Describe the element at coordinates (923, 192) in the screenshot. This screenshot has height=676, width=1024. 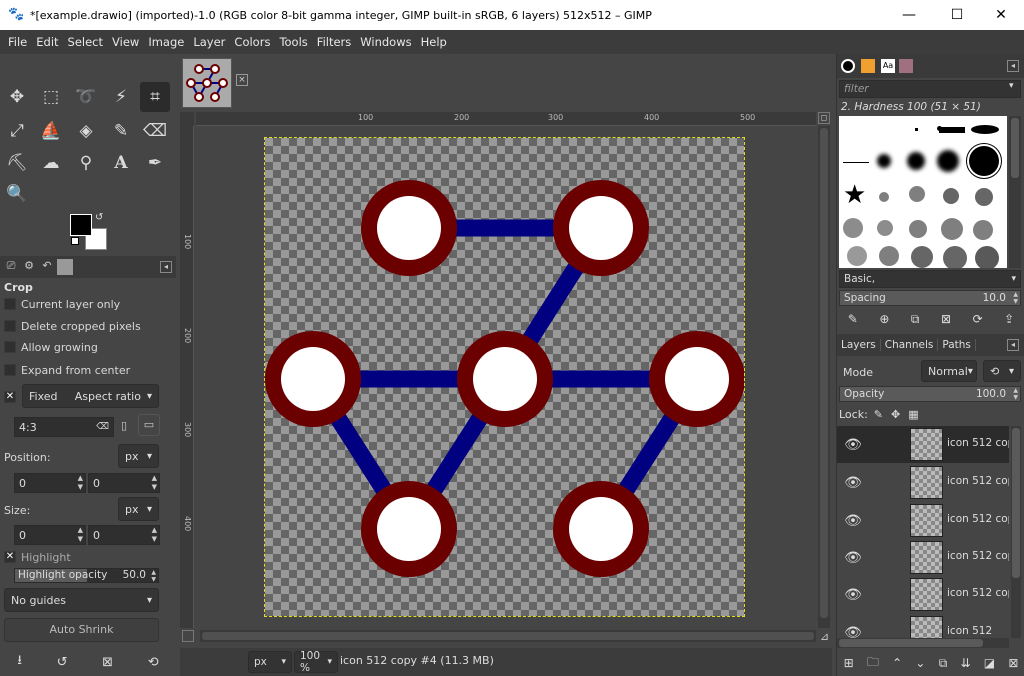
I see `brush-grid: ★` at that location.